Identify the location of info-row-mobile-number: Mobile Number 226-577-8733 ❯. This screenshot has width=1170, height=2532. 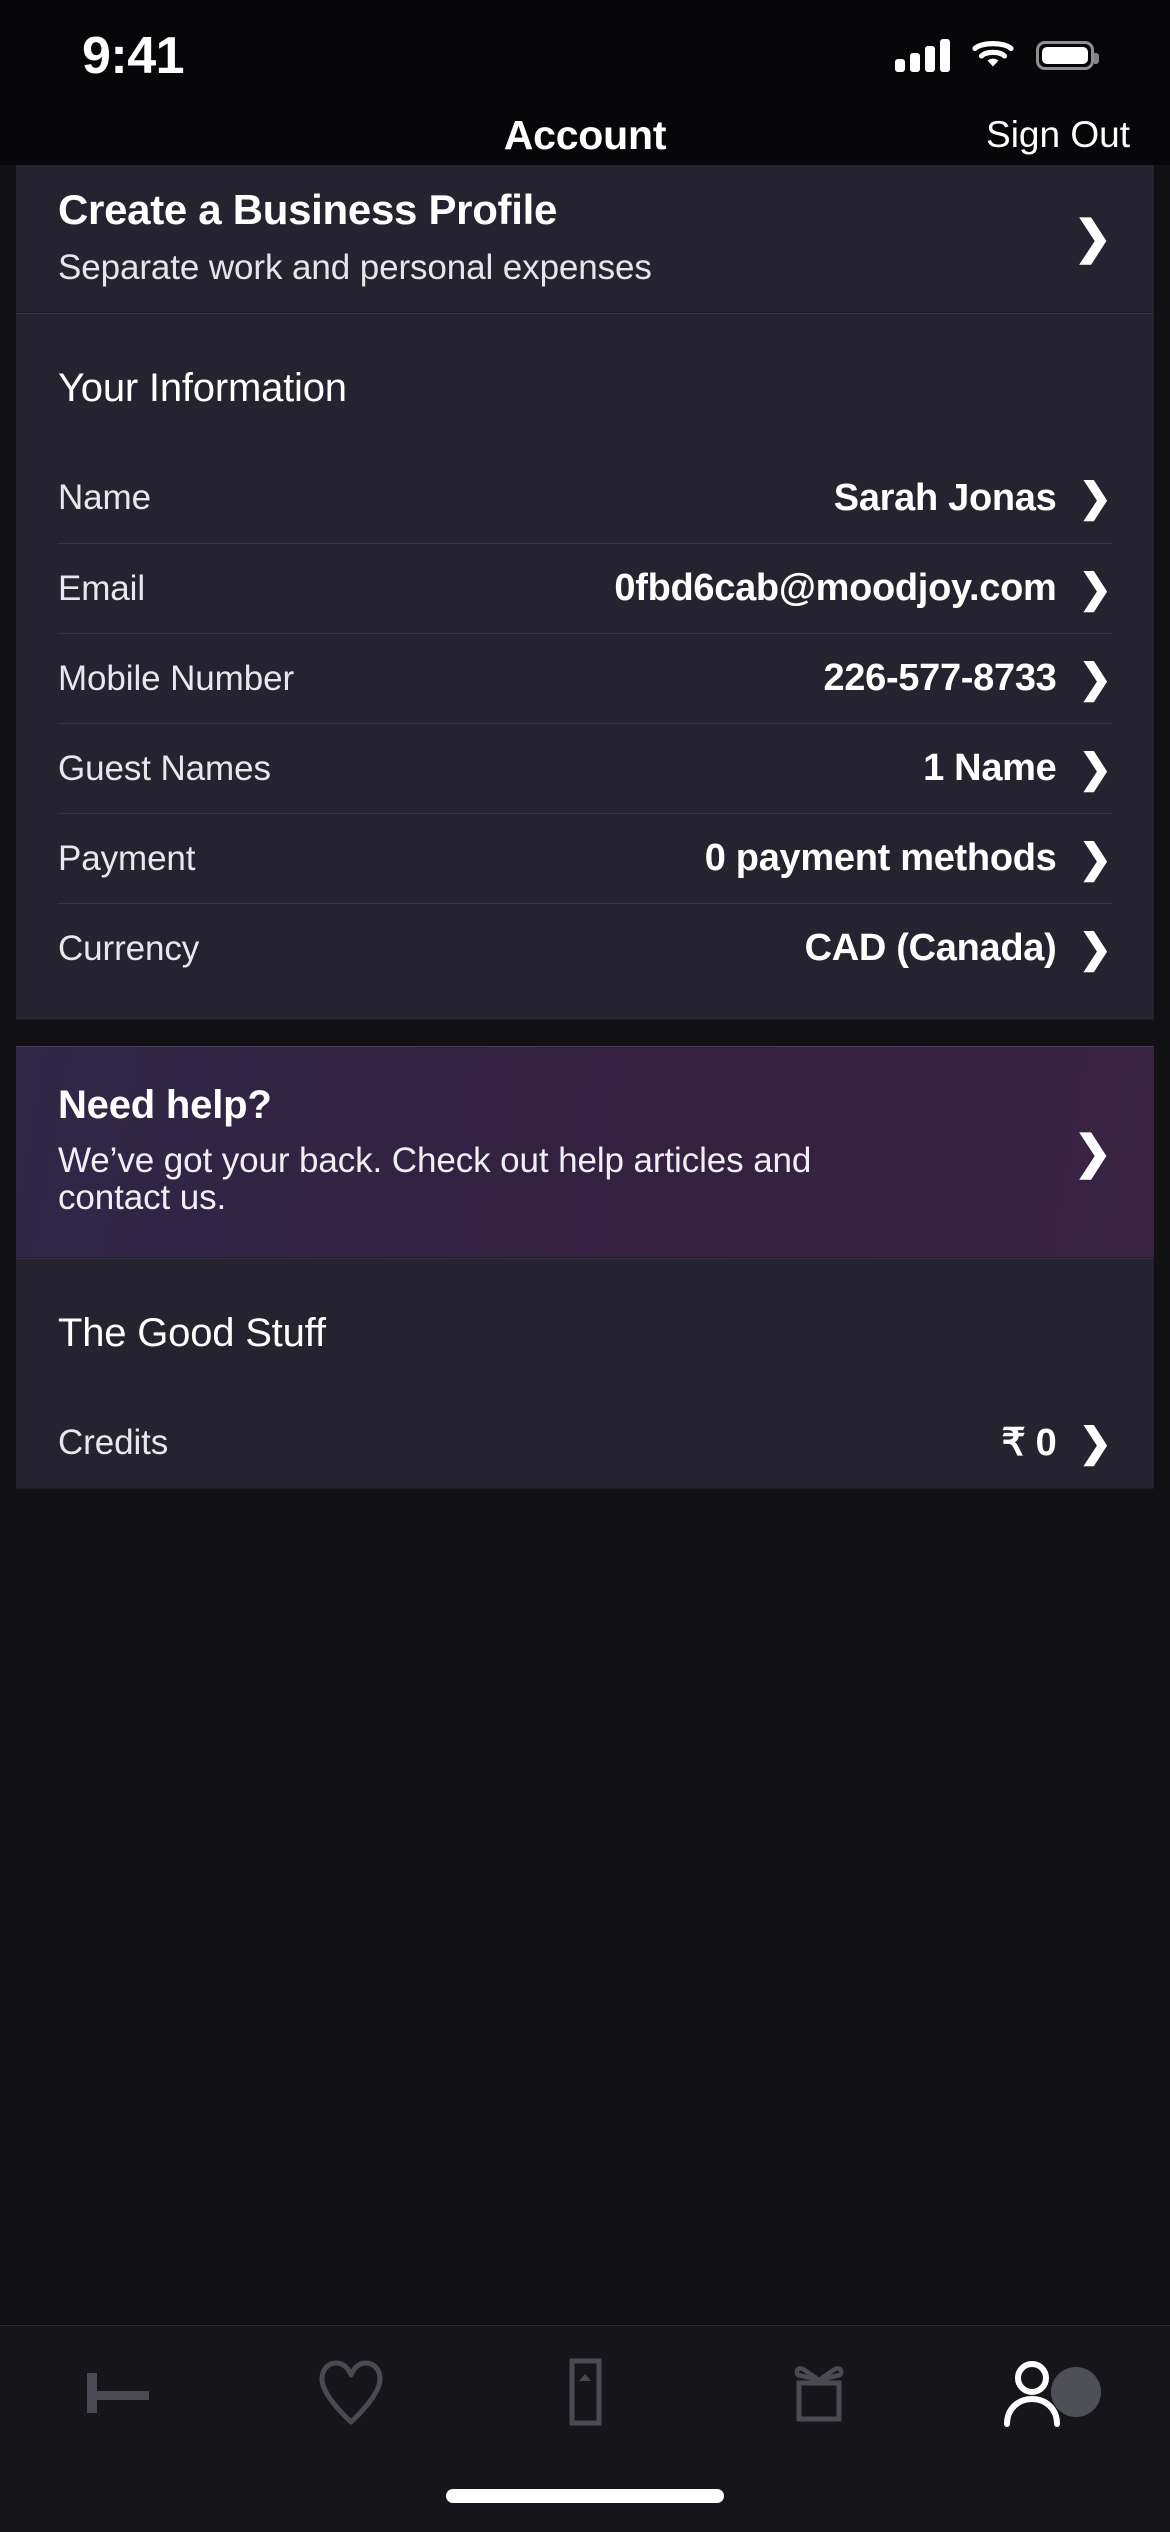
(585, 678).